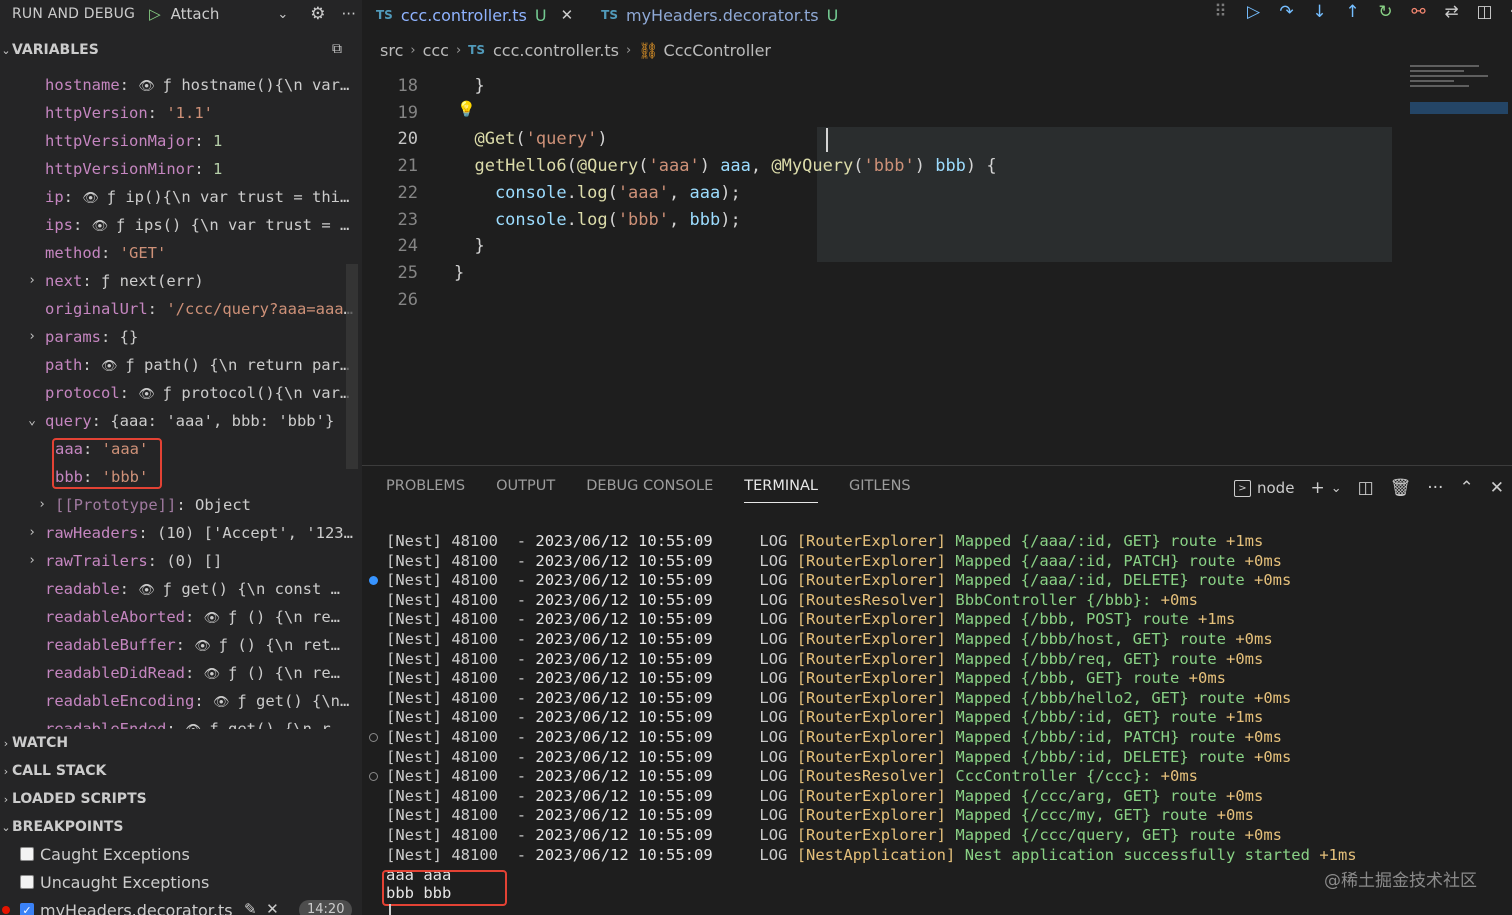 The image size is (1512, 915). I want to click on variables-scrollbar, so click(352, 366).